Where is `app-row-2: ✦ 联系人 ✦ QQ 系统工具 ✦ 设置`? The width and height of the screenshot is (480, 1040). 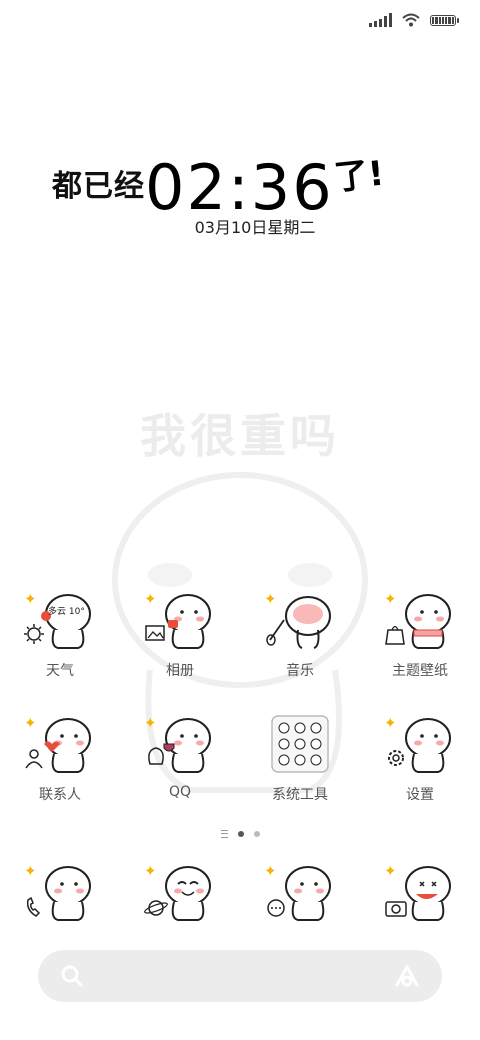
app-row-2: ✦ 联系人 ✦ QQ 系统工具 ✦ 设置 is located at coordinates (240, 759).